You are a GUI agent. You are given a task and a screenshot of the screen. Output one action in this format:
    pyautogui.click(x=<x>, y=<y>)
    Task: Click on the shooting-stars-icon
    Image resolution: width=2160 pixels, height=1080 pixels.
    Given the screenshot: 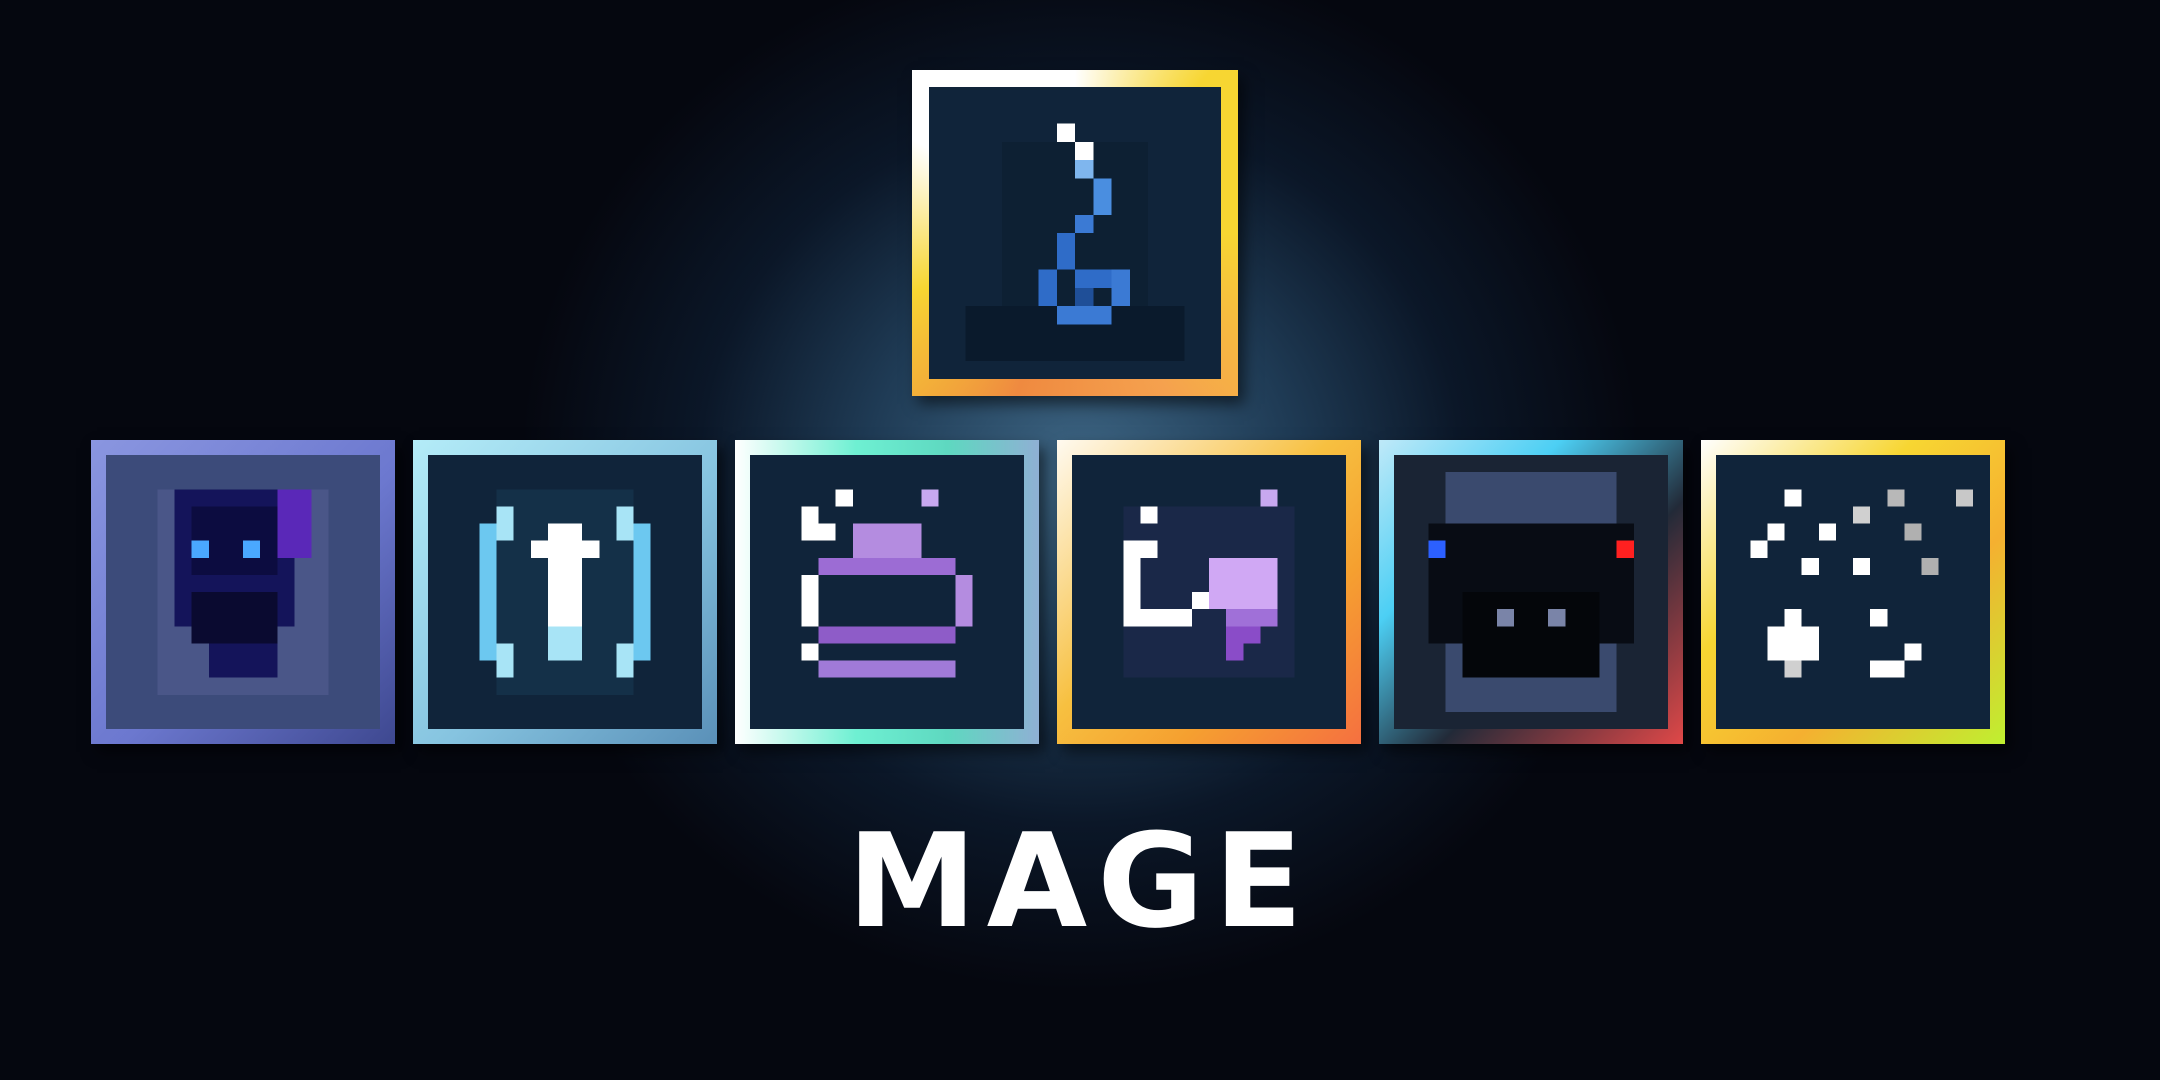 What is the action you would take?
    pyautogui.click(x=1853, y=592)
    